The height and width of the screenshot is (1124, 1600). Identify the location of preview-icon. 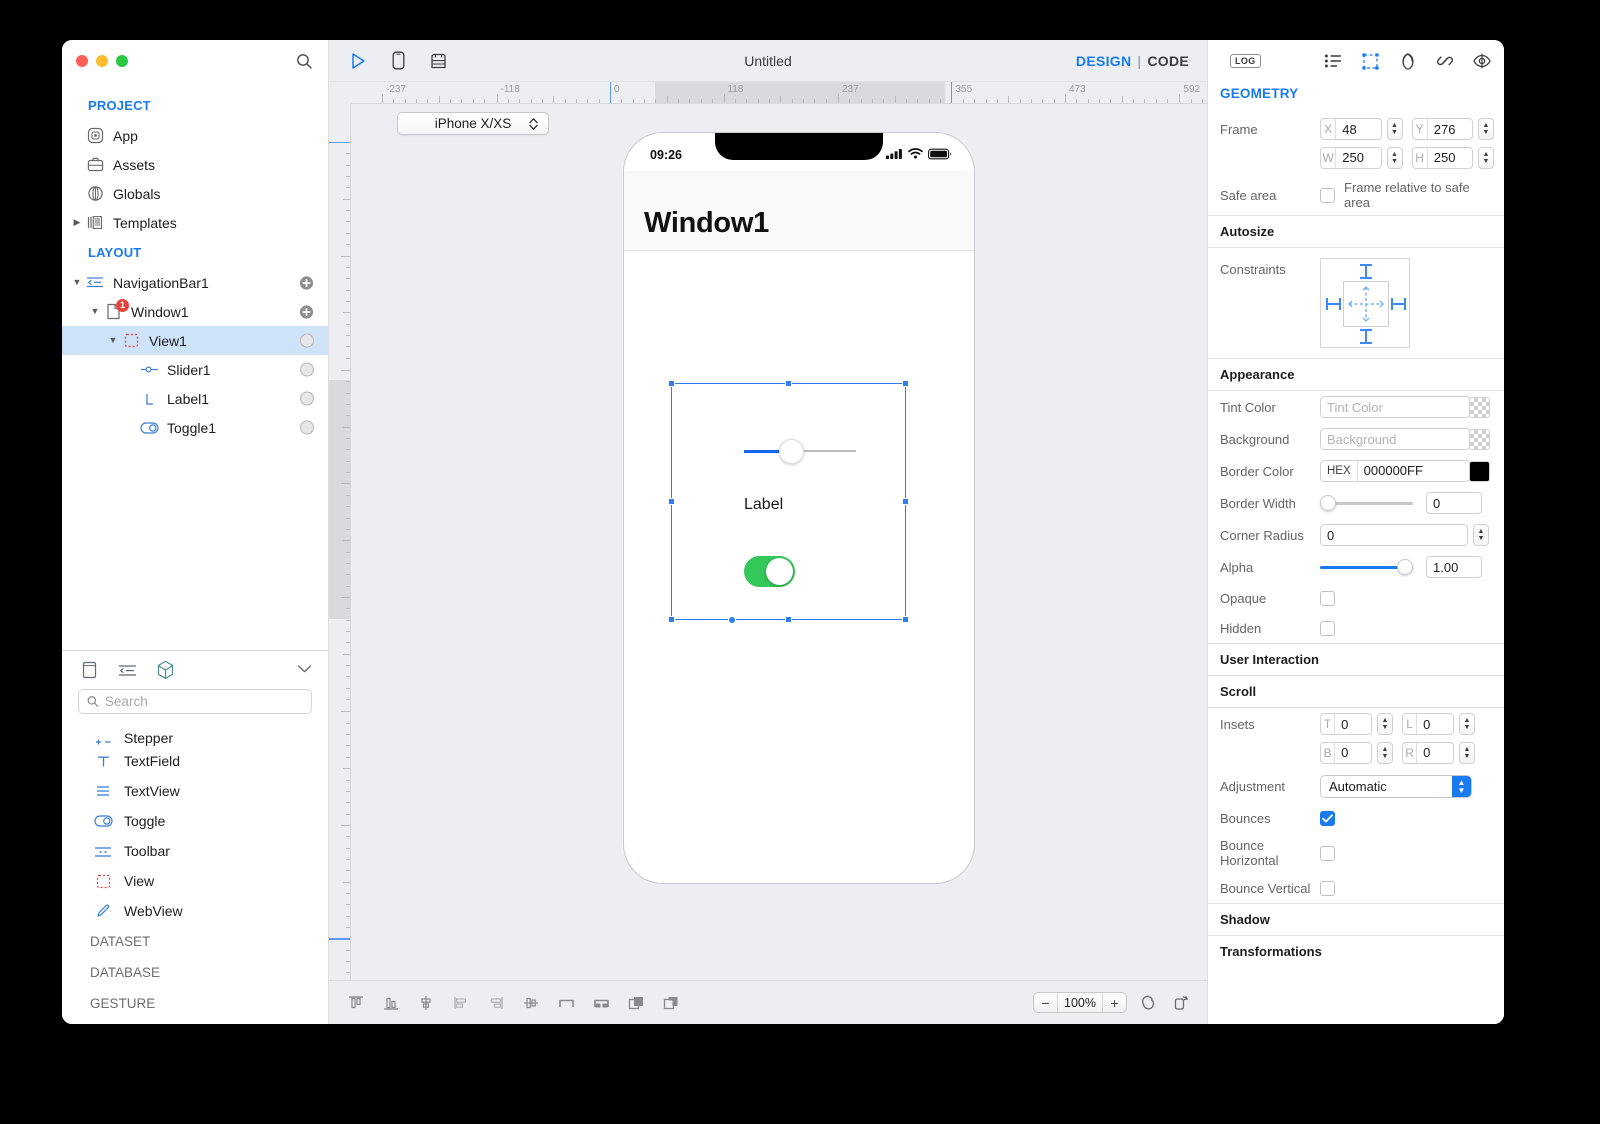
(1481, 61).